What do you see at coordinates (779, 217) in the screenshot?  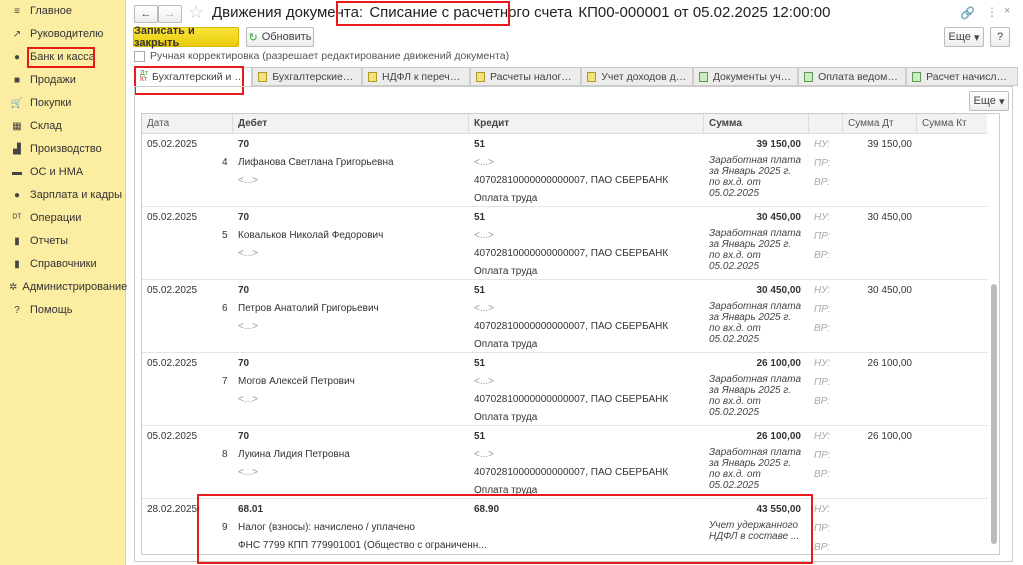 I see `cell-sum: 30 450,00` at bounding box center [779, 217].